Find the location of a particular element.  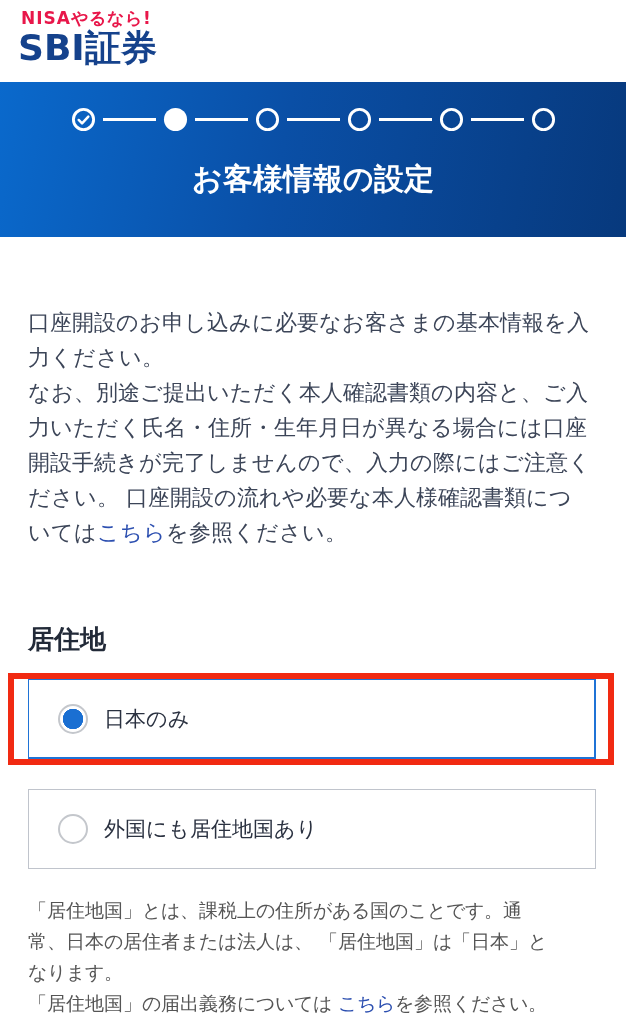

logo: SBI証券 is located at coordinates (87, 48).